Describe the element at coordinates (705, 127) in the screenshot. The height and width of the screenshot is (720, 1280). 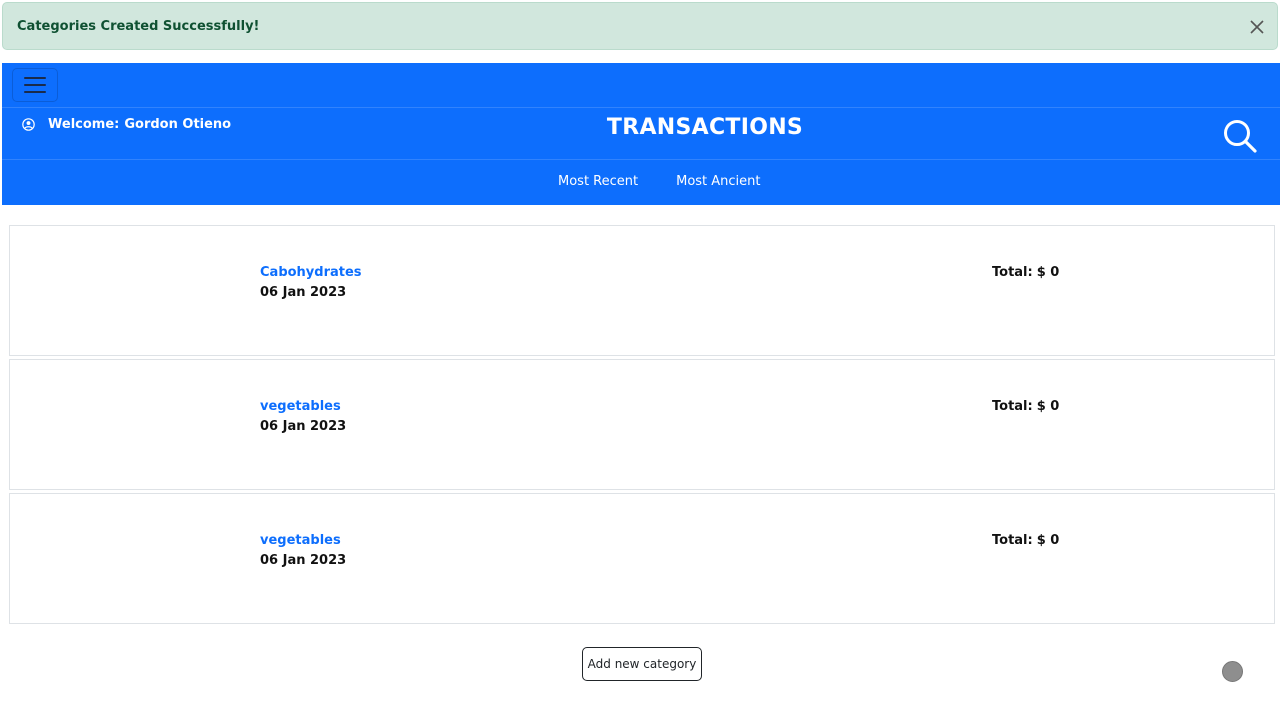
I see `page-title: TRANSACTIONS` at that location.